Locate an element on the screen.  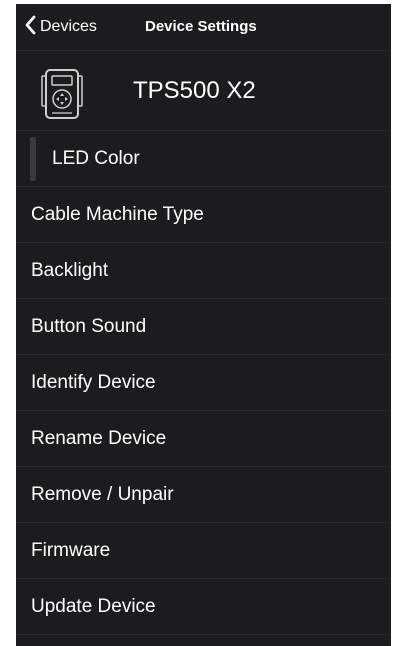
navigation-bar: Devices Device Settings is located at coordinates (203, 27).